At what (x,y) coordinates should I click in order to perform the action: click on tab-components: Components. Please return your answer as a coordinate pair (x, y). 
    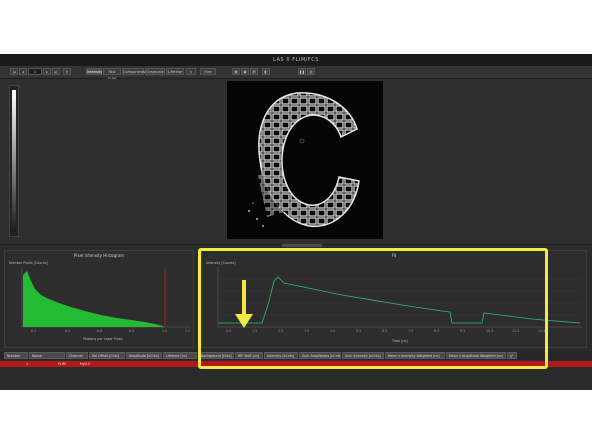
    Looking at the image, I should click on (133, 71).